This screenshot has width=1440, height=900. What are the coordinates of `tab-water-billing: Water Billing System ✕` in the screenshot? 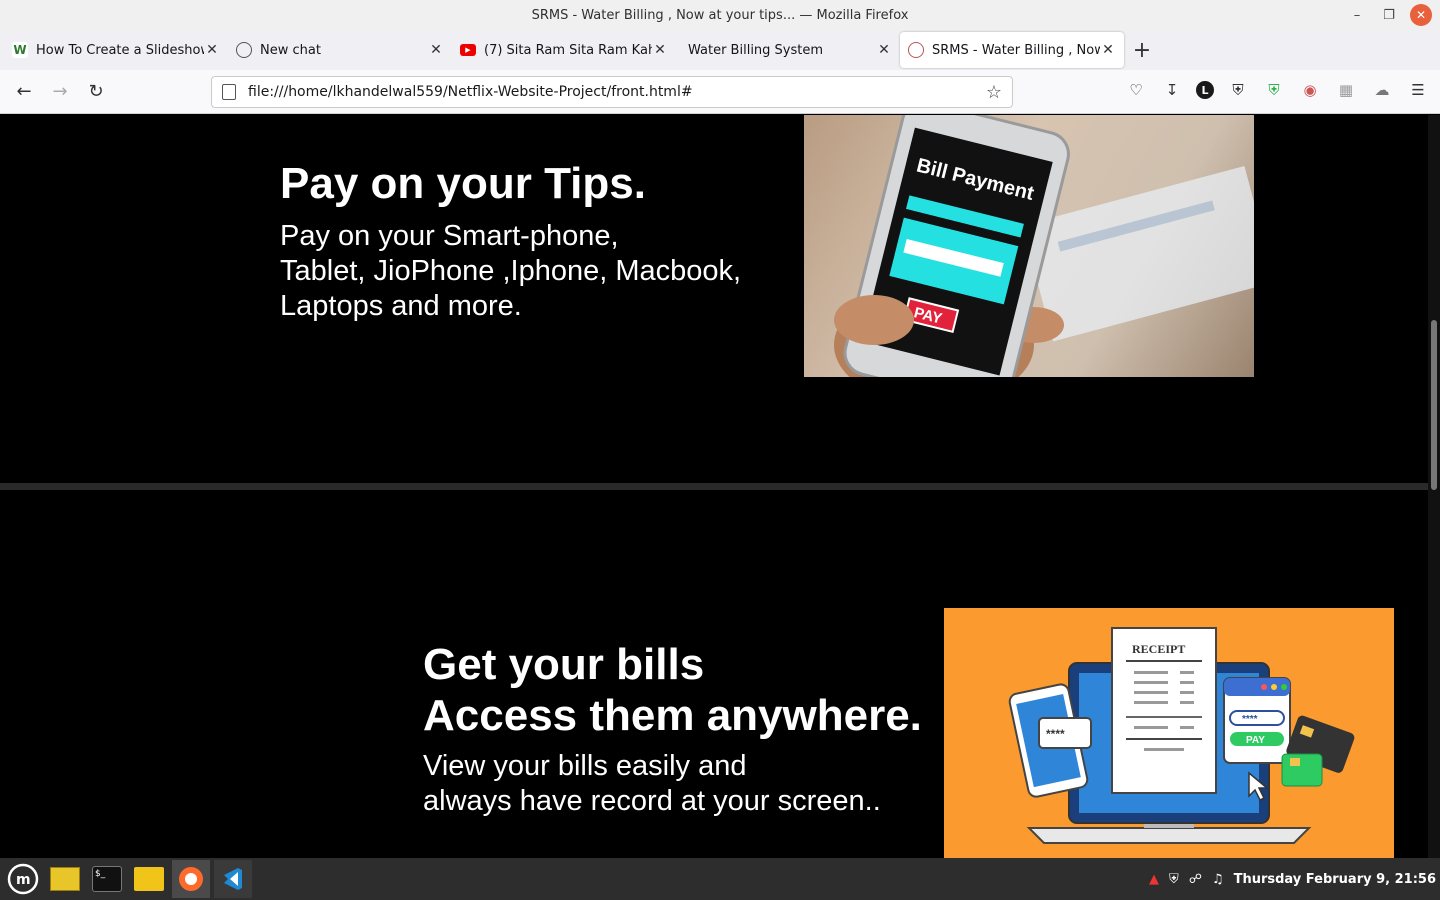 It's located at (788, 50).